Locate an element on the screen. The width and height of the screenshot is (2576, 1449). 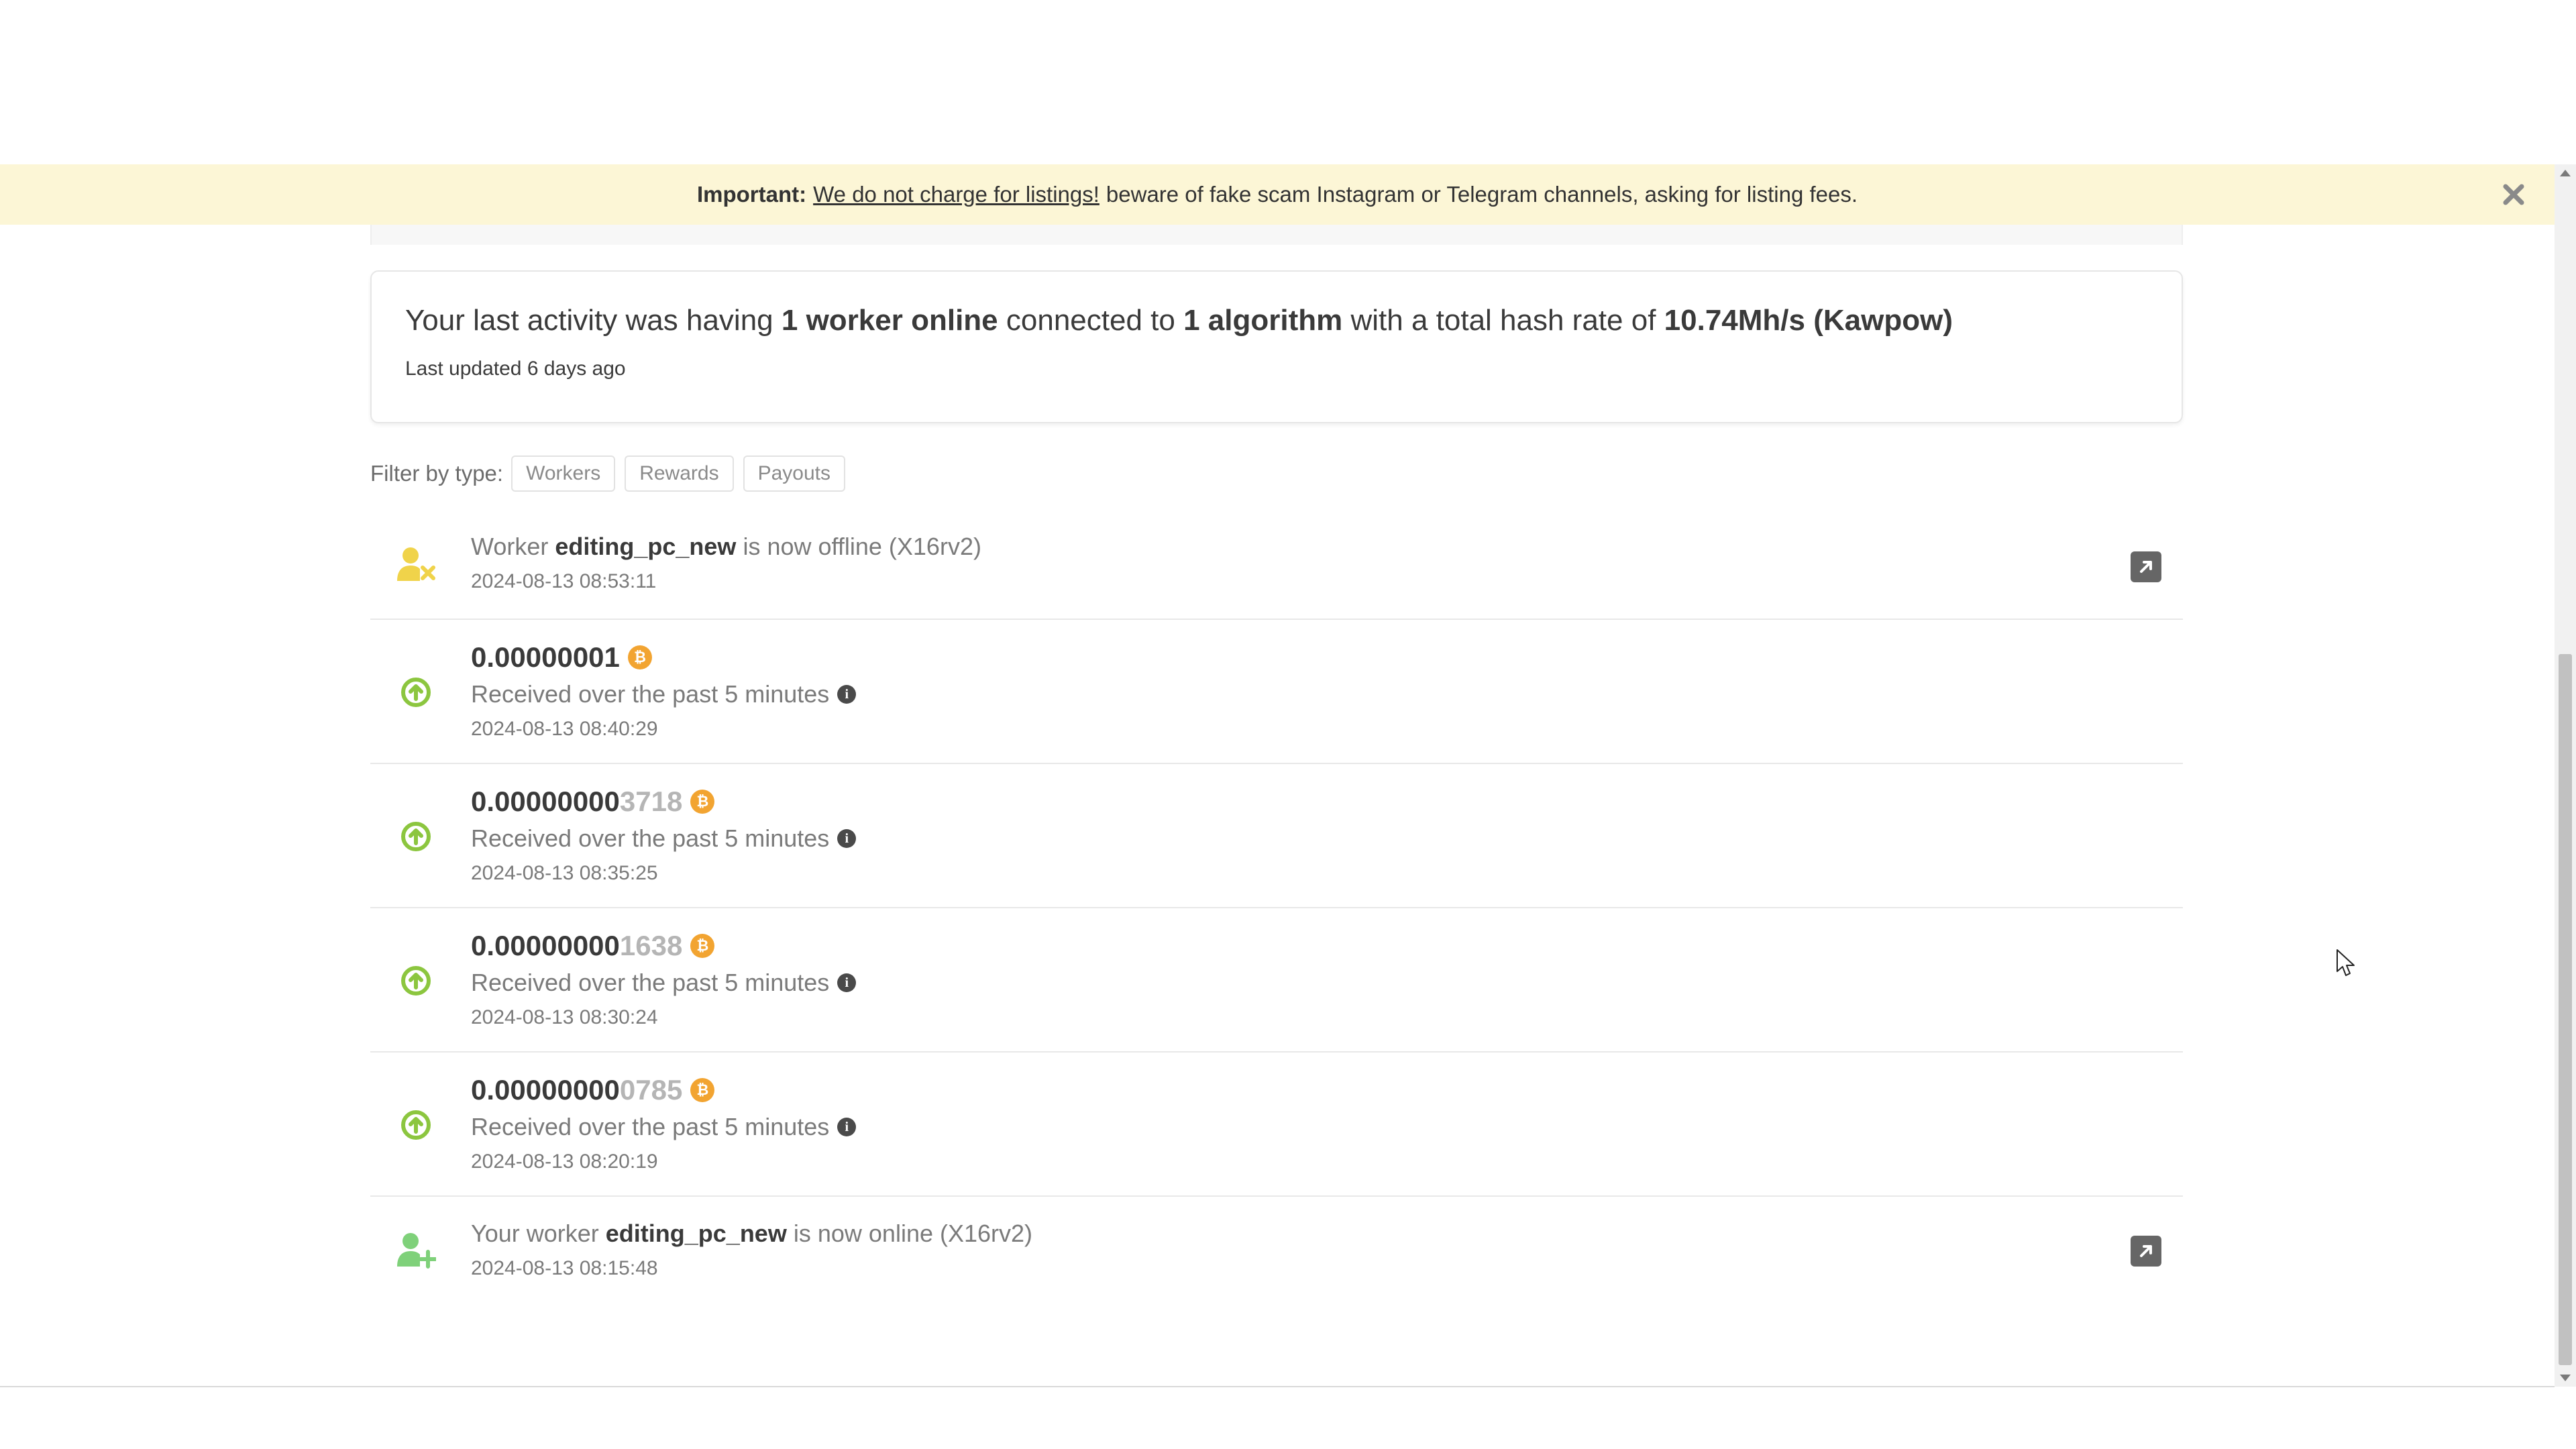
activity-text-part: with a total hash rate of is located at coordinates (1503, 320).